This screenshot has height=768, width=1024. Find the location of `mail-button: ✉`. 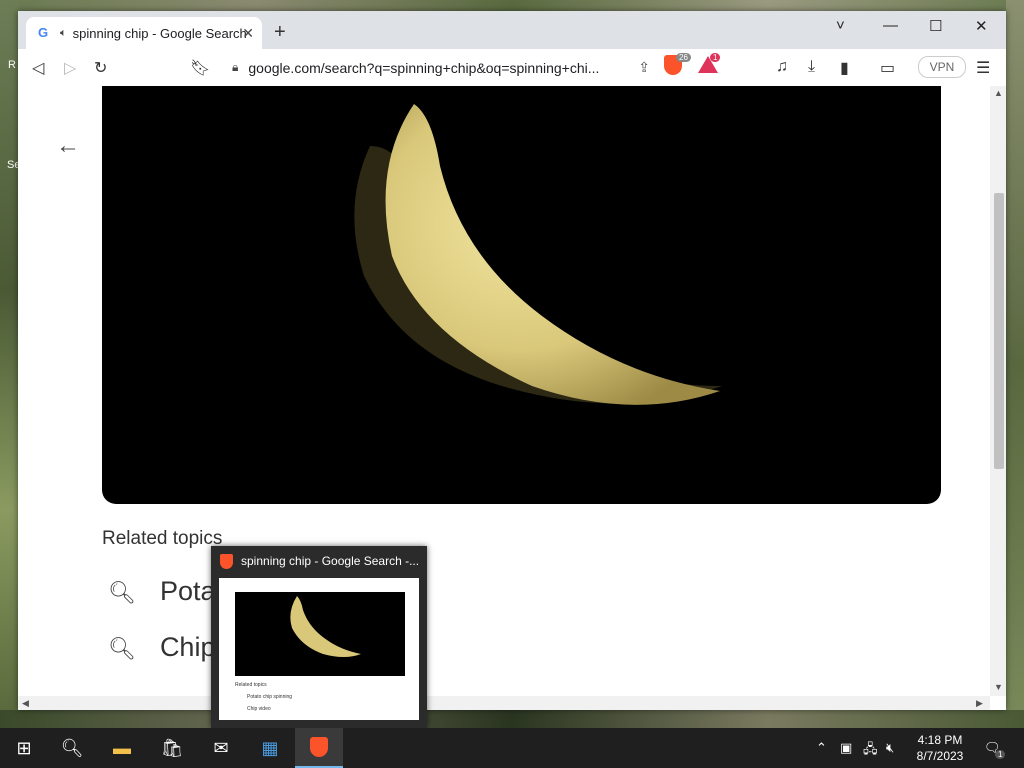

mail-button: ✉ is located at coordinates (221, 748).